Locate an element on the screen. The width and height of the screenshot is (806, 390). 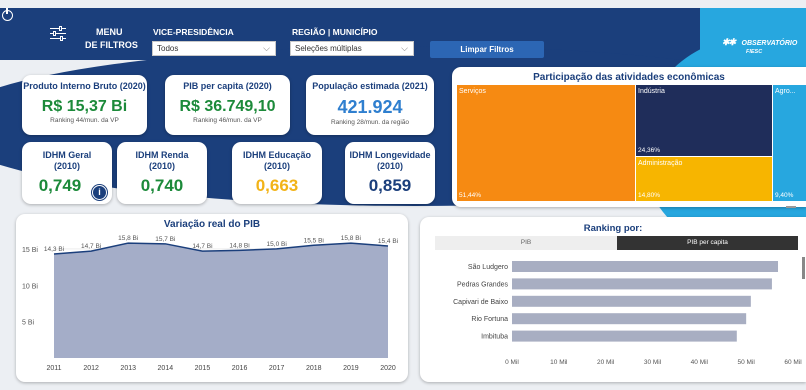
filter-sliders-icon is located at coordinates (58, 33).